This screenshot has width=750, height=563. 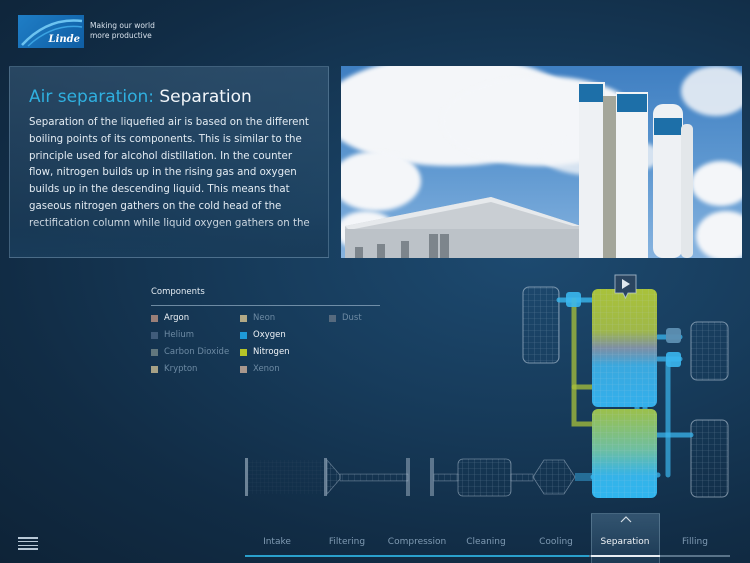 What do you see at coordinates (197, 352) in the screenshot?
I see `legend-label: Carbon Dioxide` at bounding box center [197, 352].